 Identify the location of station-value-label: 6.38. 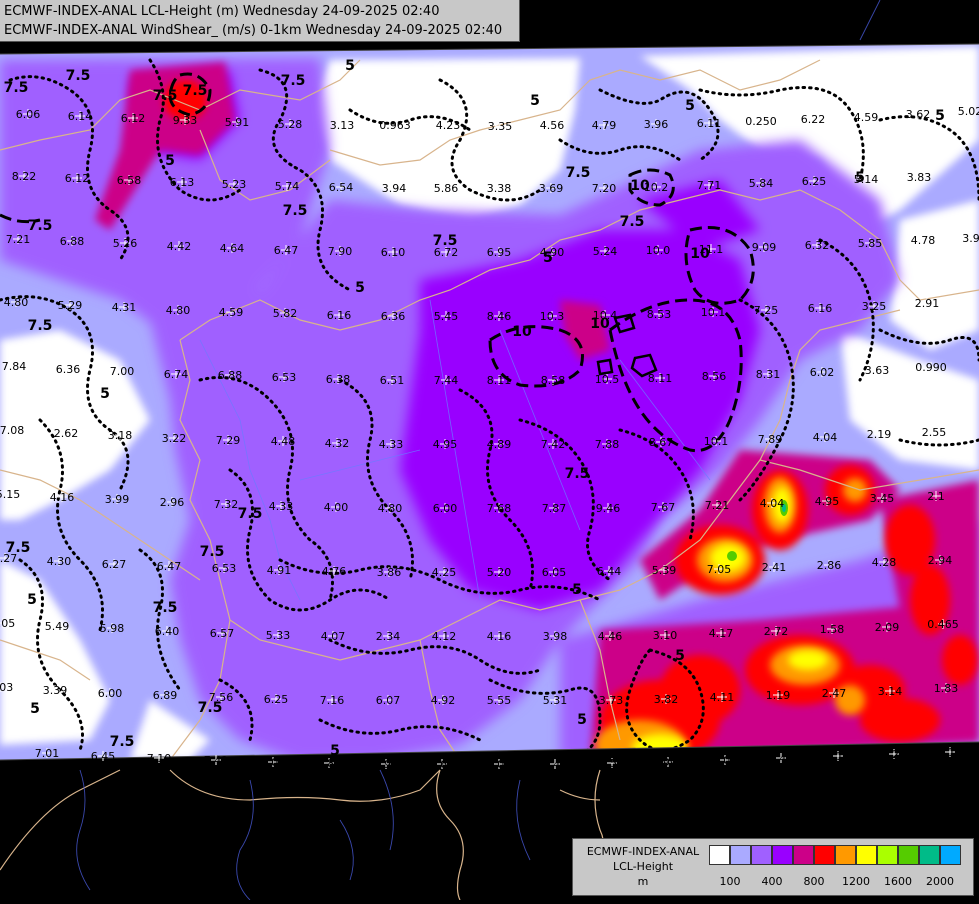
(338, 379).